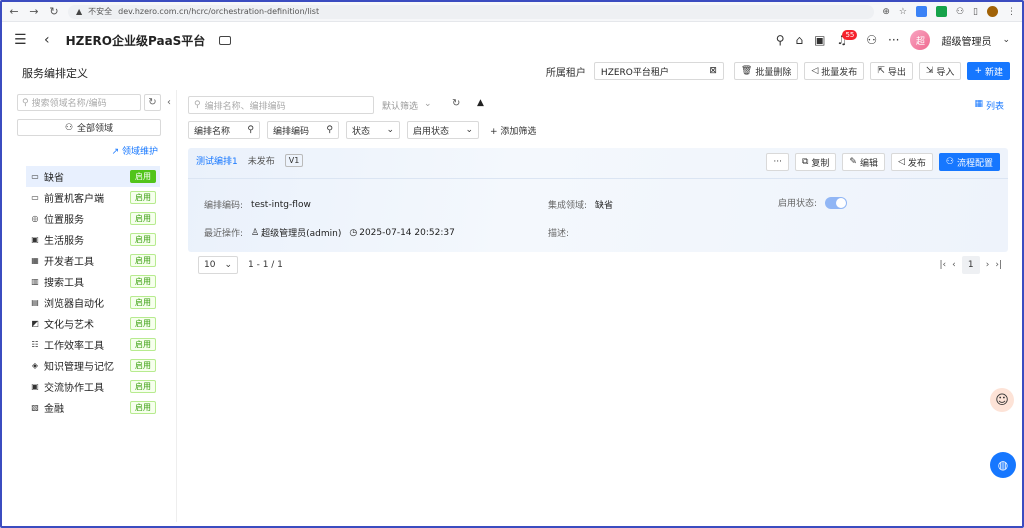 The height and width of the screenshot is (528, 1024). I want to click on domain-name: 生活服务, so click(64, 241).